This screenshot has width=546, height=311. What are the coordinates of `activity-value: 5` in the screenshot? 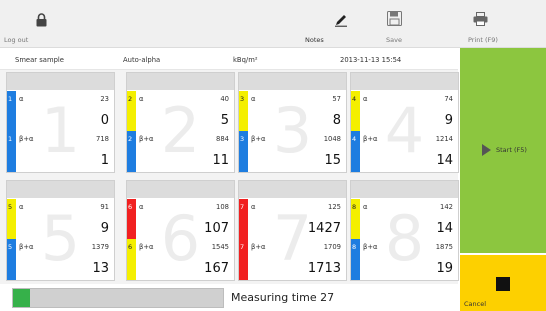 It's located at (224, 120).